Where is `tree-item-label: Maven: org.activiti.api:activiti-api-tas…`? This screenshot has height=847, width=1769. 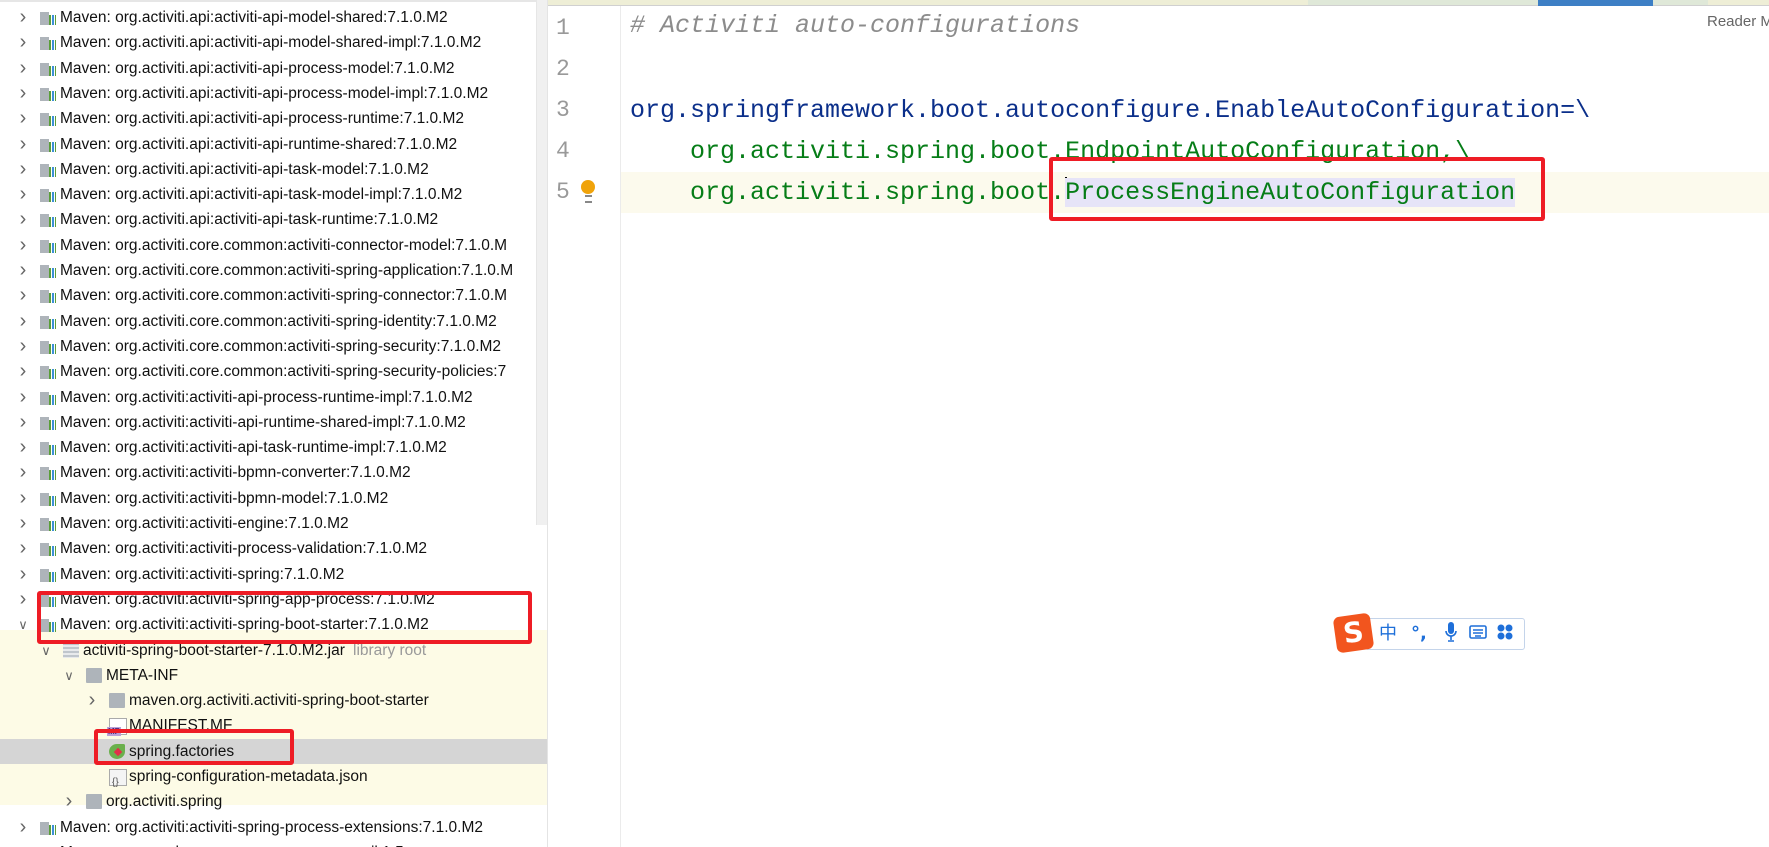 tree-item-label: Maven: org.activiti.api:activiti-api-tas… is located at coordinates (249, 220).